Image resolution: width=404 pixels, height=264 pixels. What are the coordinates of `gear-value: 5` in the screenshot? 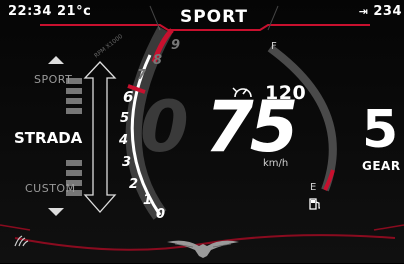 It's located at (380, 130).